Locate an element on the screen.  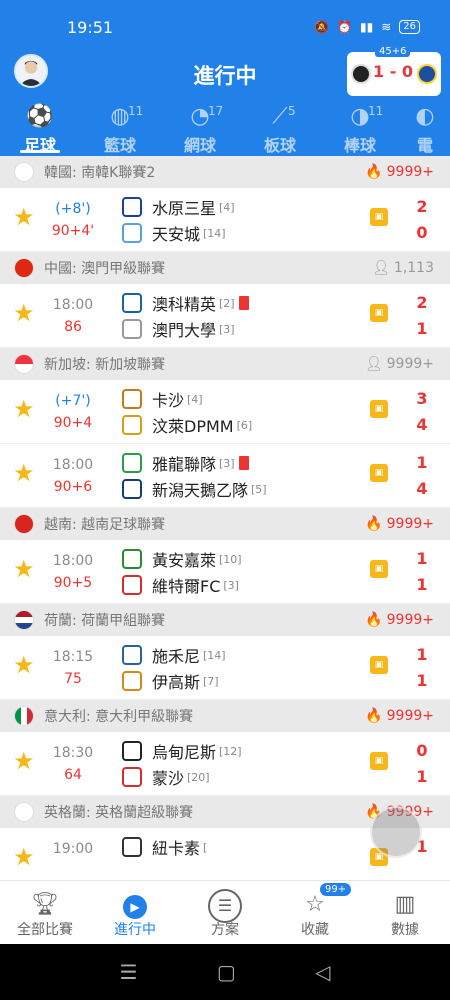
away-team-rank: [14] is located at coordinates (214, 233).